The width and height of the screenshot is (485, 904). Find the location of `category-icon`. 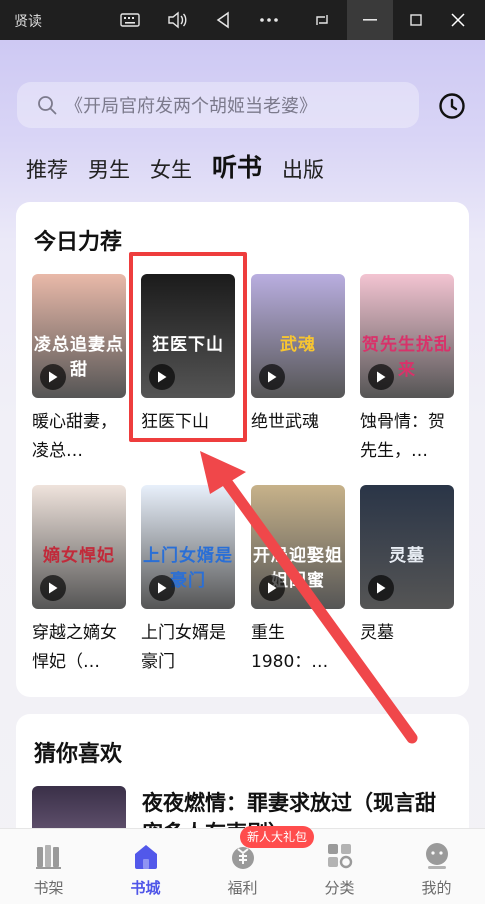

category-icon is located at coordinates (340, 856).